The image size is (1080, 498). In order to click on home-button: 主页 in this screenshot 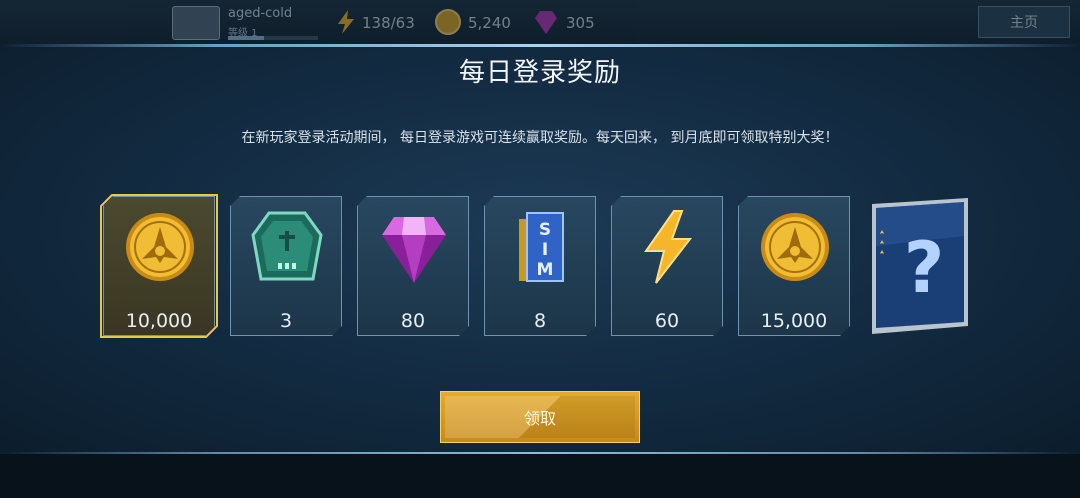, I will do `click(1024, 22)`.